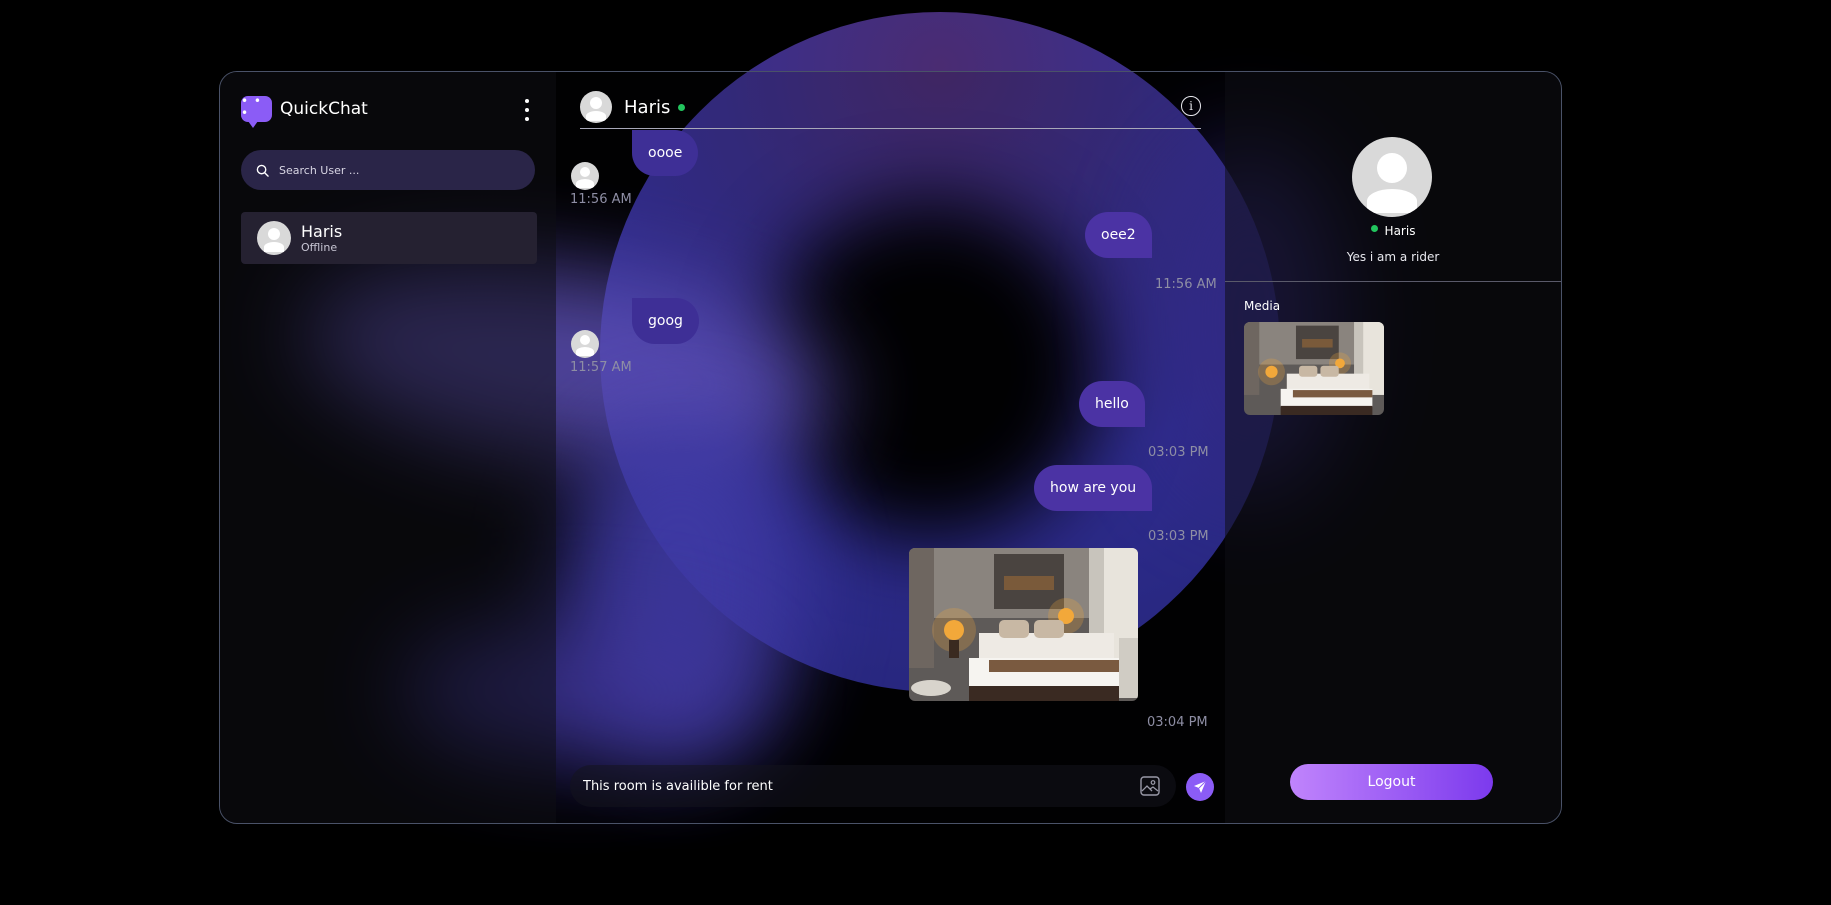 The image size is (1831, 905). What do you see at coordinates (527, 110) in the screenshot?
I see `kebab-menu-icon` at bounding box center [527, 110].